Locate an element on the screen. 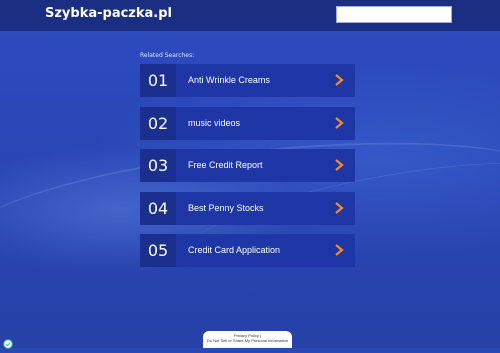 Image resolution: width=500 pixels, height=353 pixels. item-number: 05 is located at coordinates (158, 250).